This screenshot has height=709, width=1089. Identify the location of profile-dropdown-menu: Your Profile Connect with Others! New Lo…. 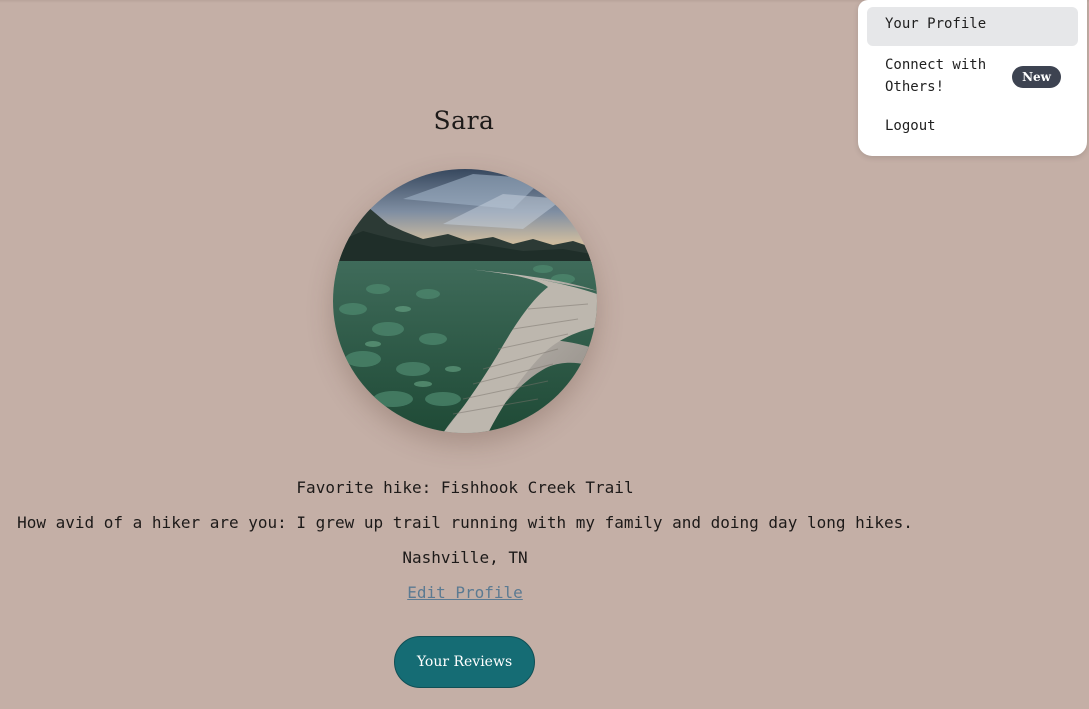
(972, 78).